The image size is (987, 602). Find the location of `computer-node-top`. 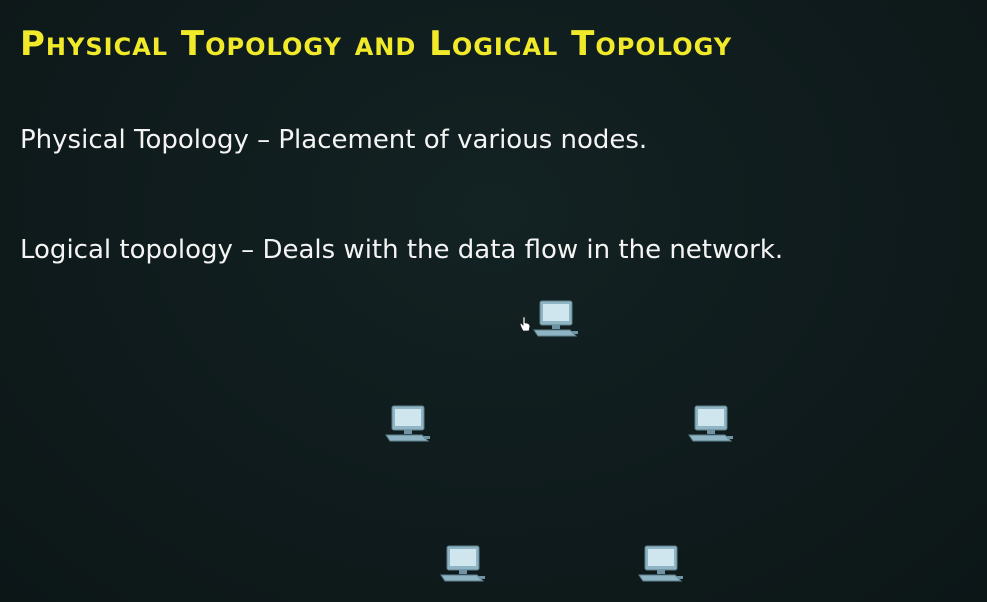

computer-node-top is located at coordinates (556, 321).